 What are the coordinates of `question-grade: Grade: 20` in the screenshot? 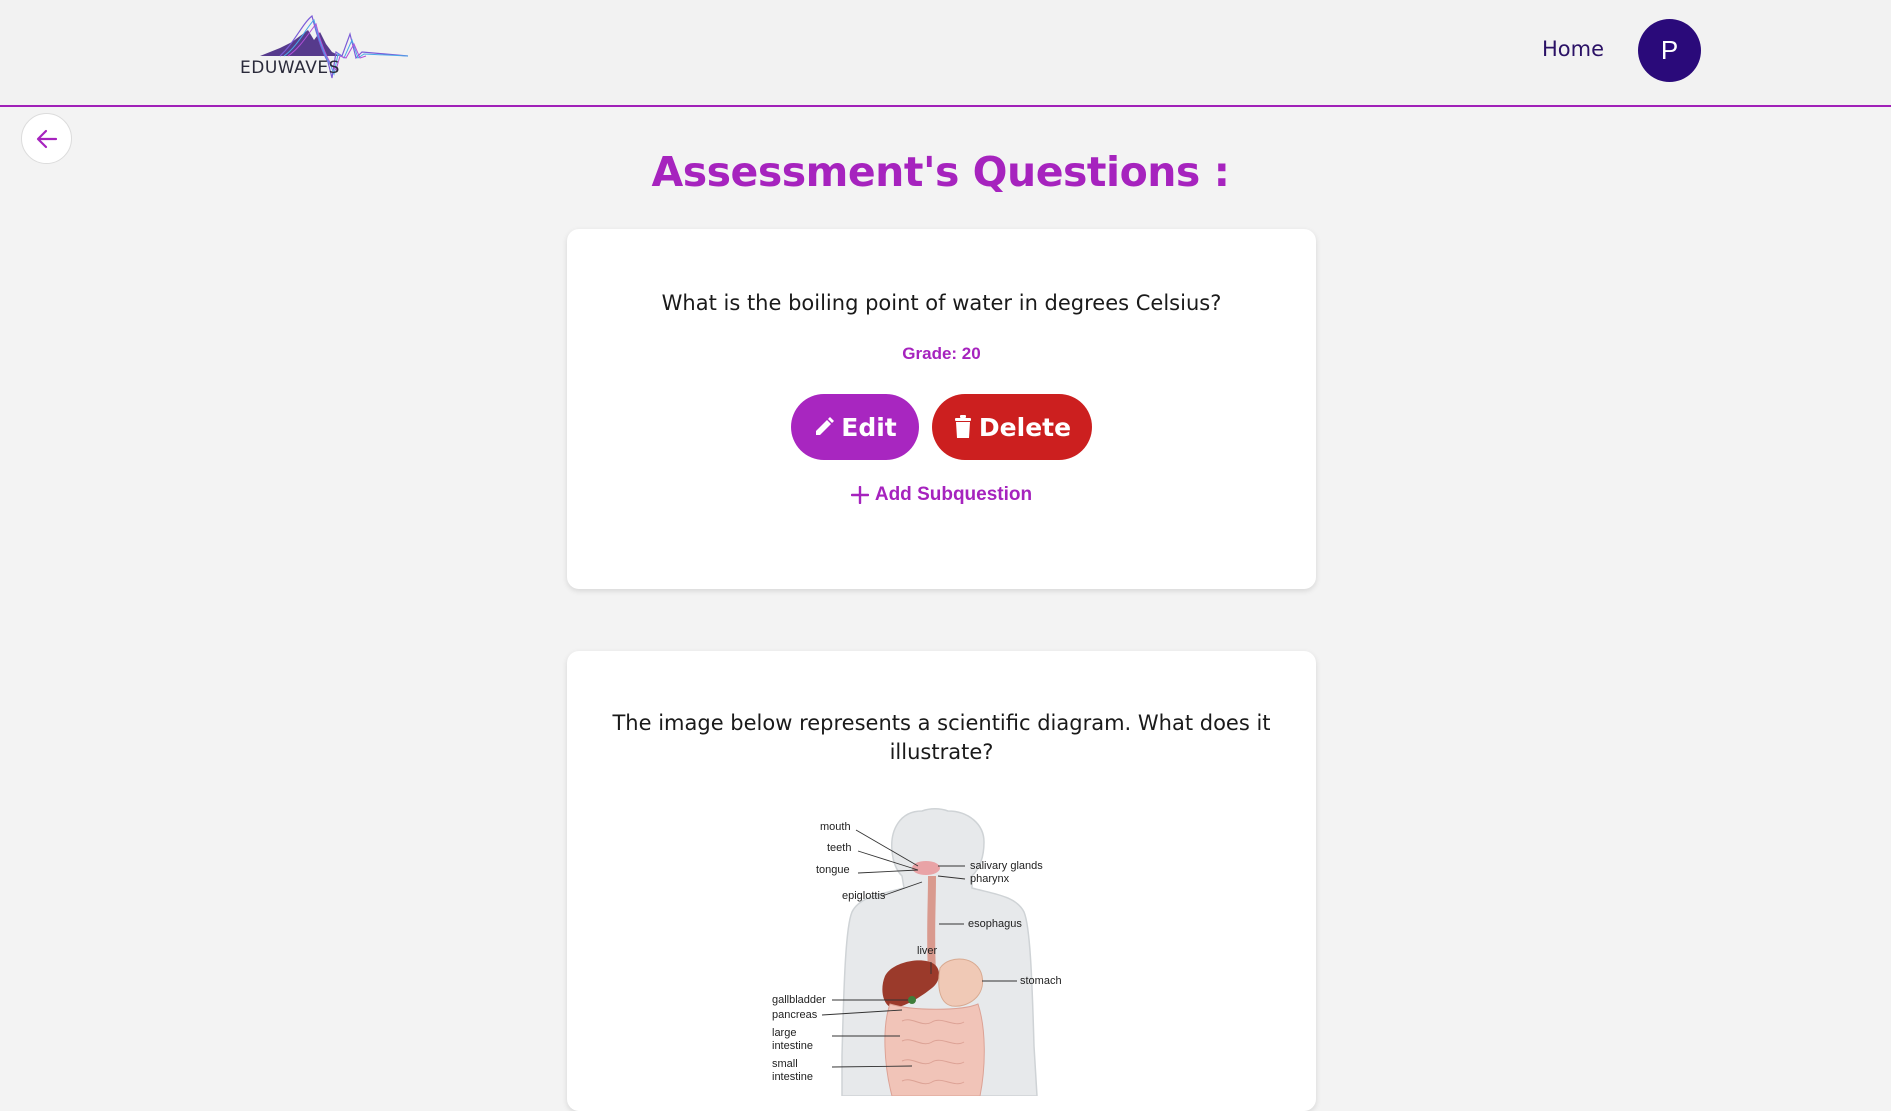 It's located at (941, 353).